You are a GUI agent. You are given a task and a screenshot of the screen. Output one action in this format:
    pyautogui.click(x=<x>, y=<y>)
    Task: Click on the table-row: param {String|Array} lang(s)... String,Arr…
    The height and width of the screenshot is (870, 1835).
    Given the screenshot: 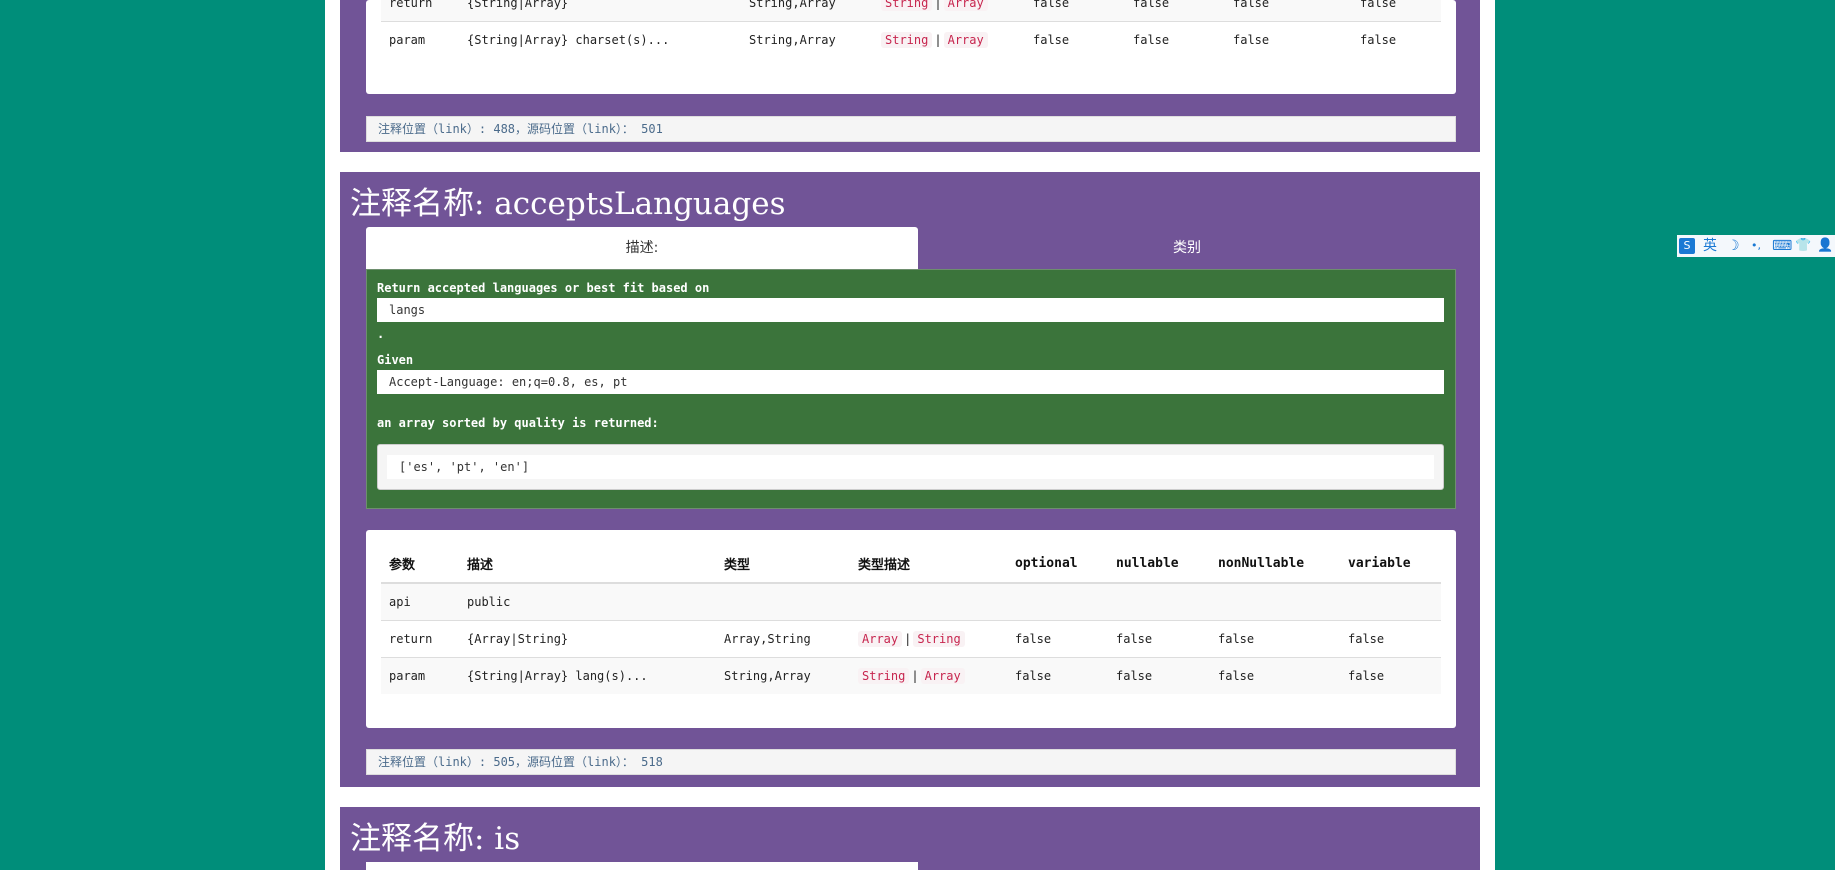 What is the action you would take?
    pyautogui.click(x=911, y=675)
    